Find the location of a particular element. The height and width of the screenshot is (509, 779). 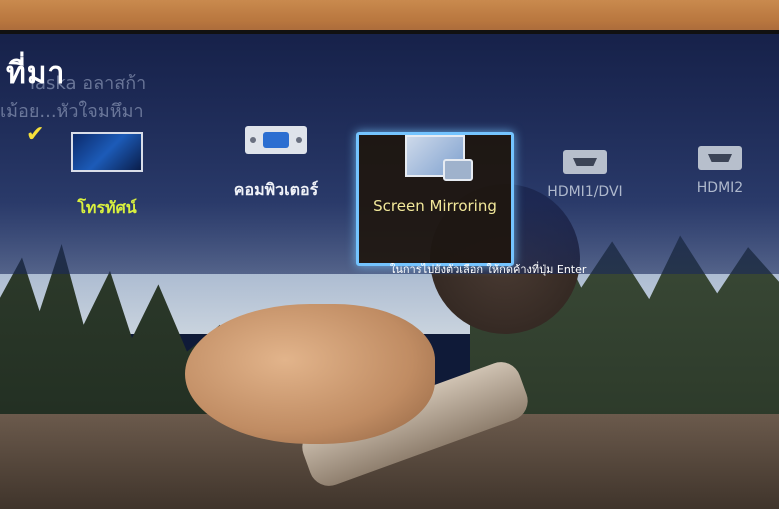

checkmark-icon: ✔ is located at coordinates (35, 134).